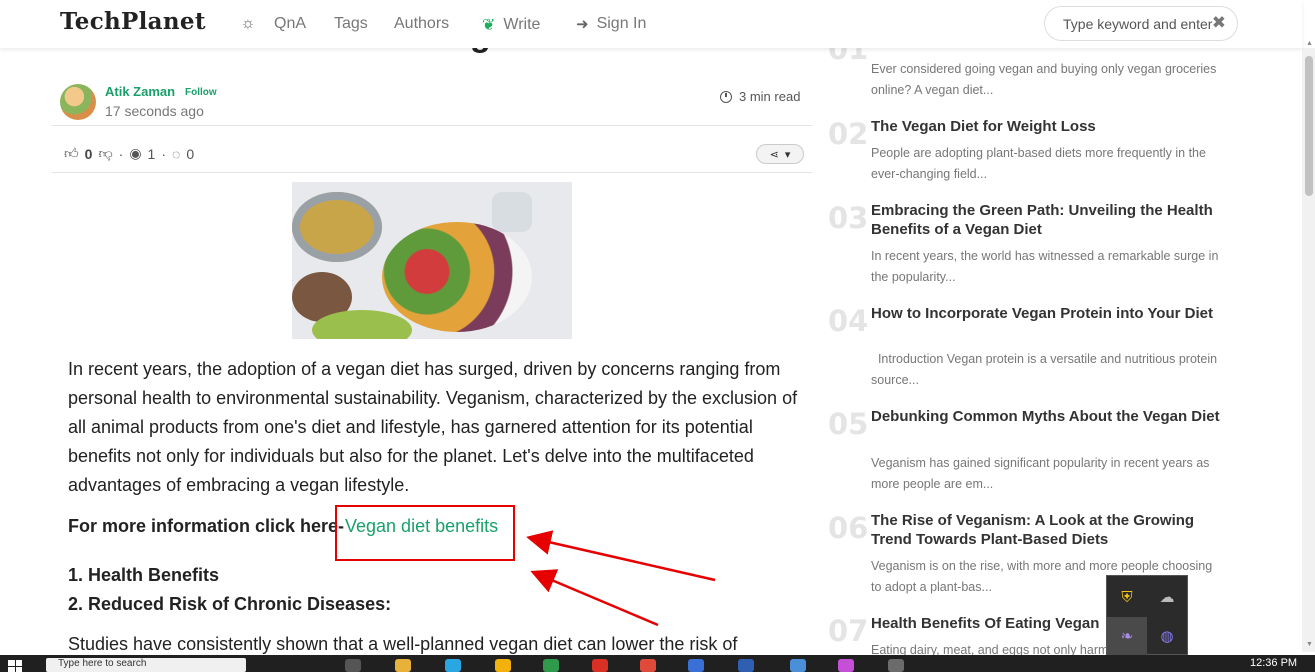 The width and height of the screenshot is (1315, 672). I want to click on clear-icon: ✖, so click(1219, 23).